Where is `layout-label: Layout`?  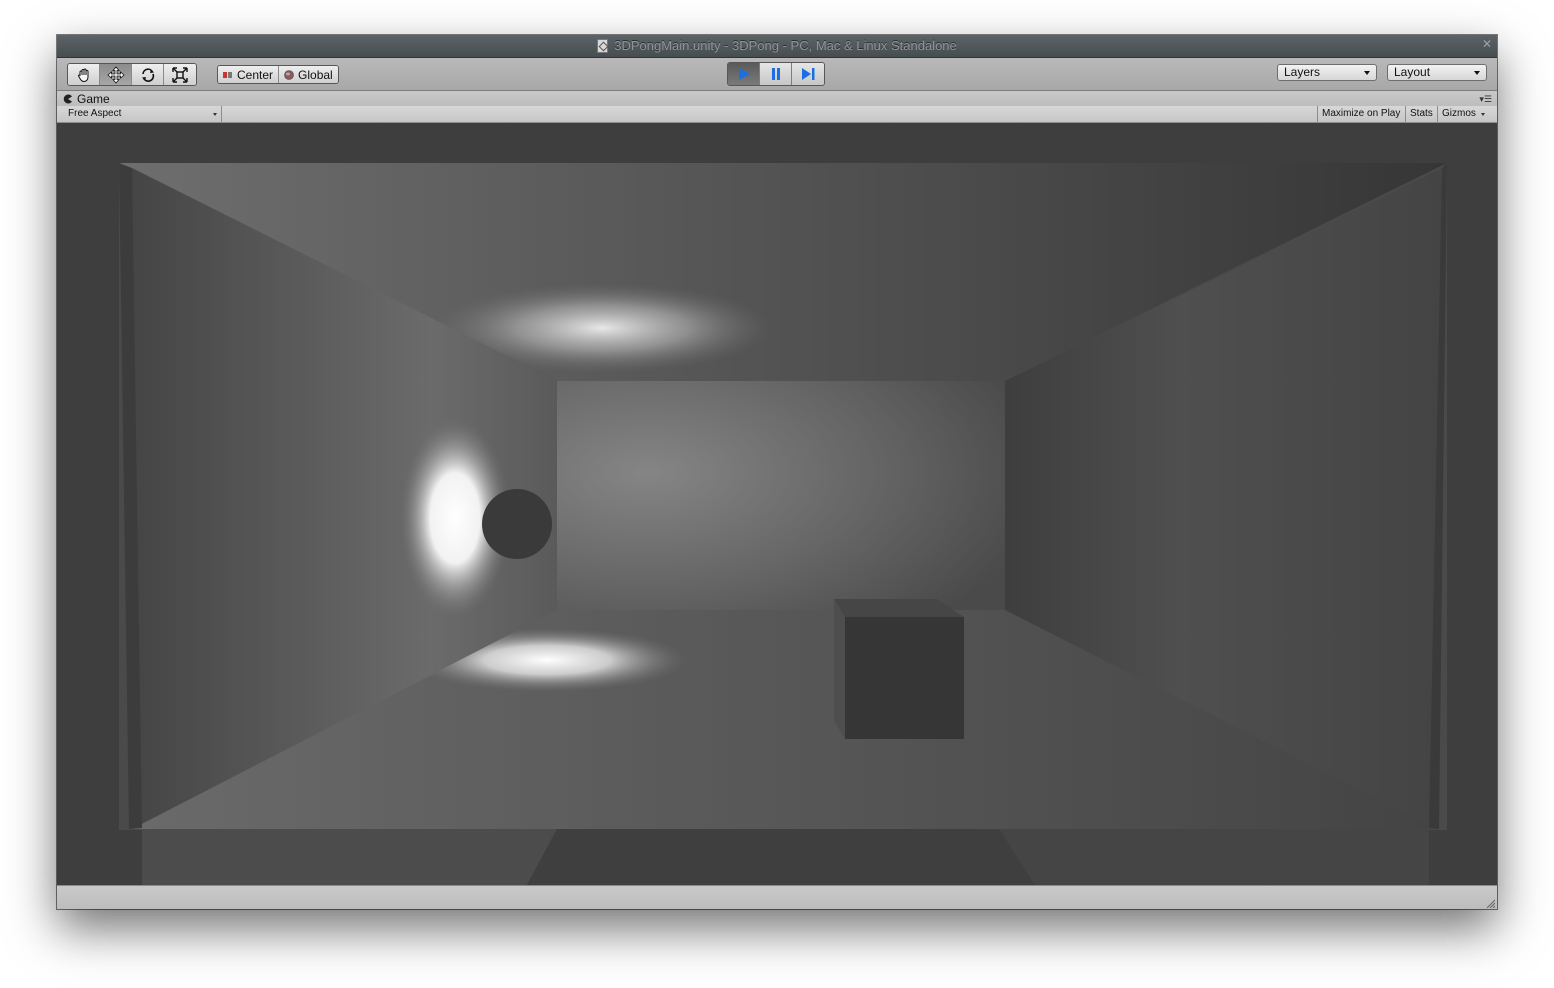
layout-label: Layout is located at coordinates (1412, 72).